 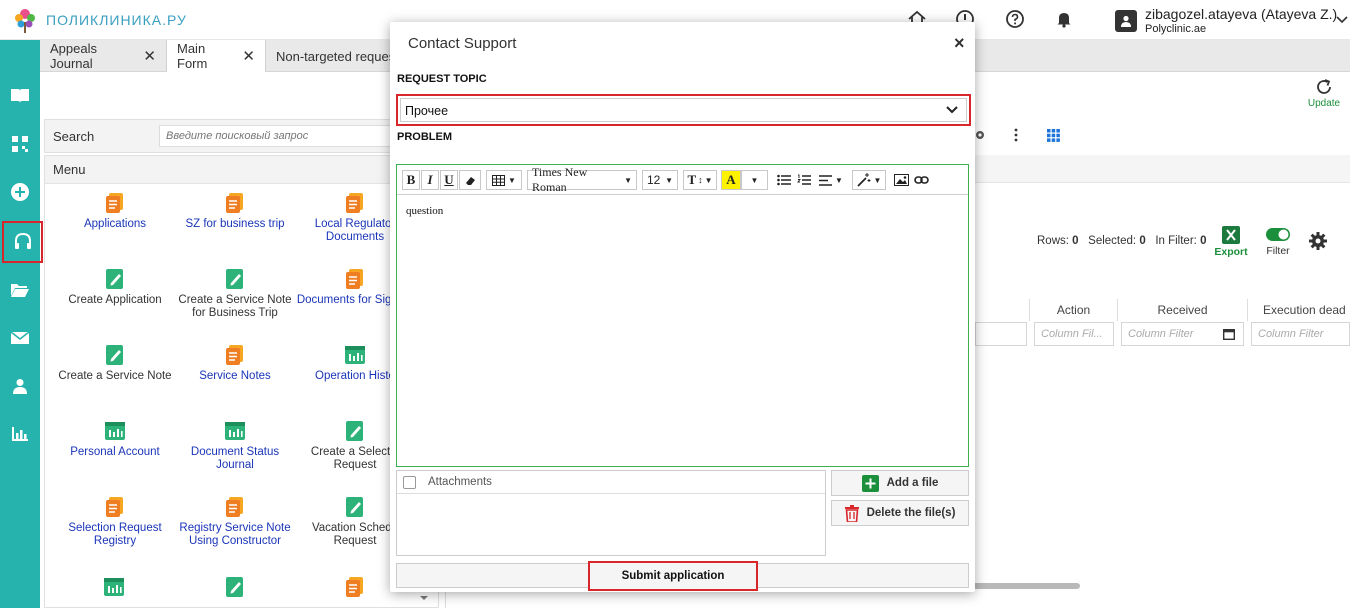 What do you see at coordinates (959, 43) in the screenshot?
I see `close-icon: ×` at bounding box center [959, 43].